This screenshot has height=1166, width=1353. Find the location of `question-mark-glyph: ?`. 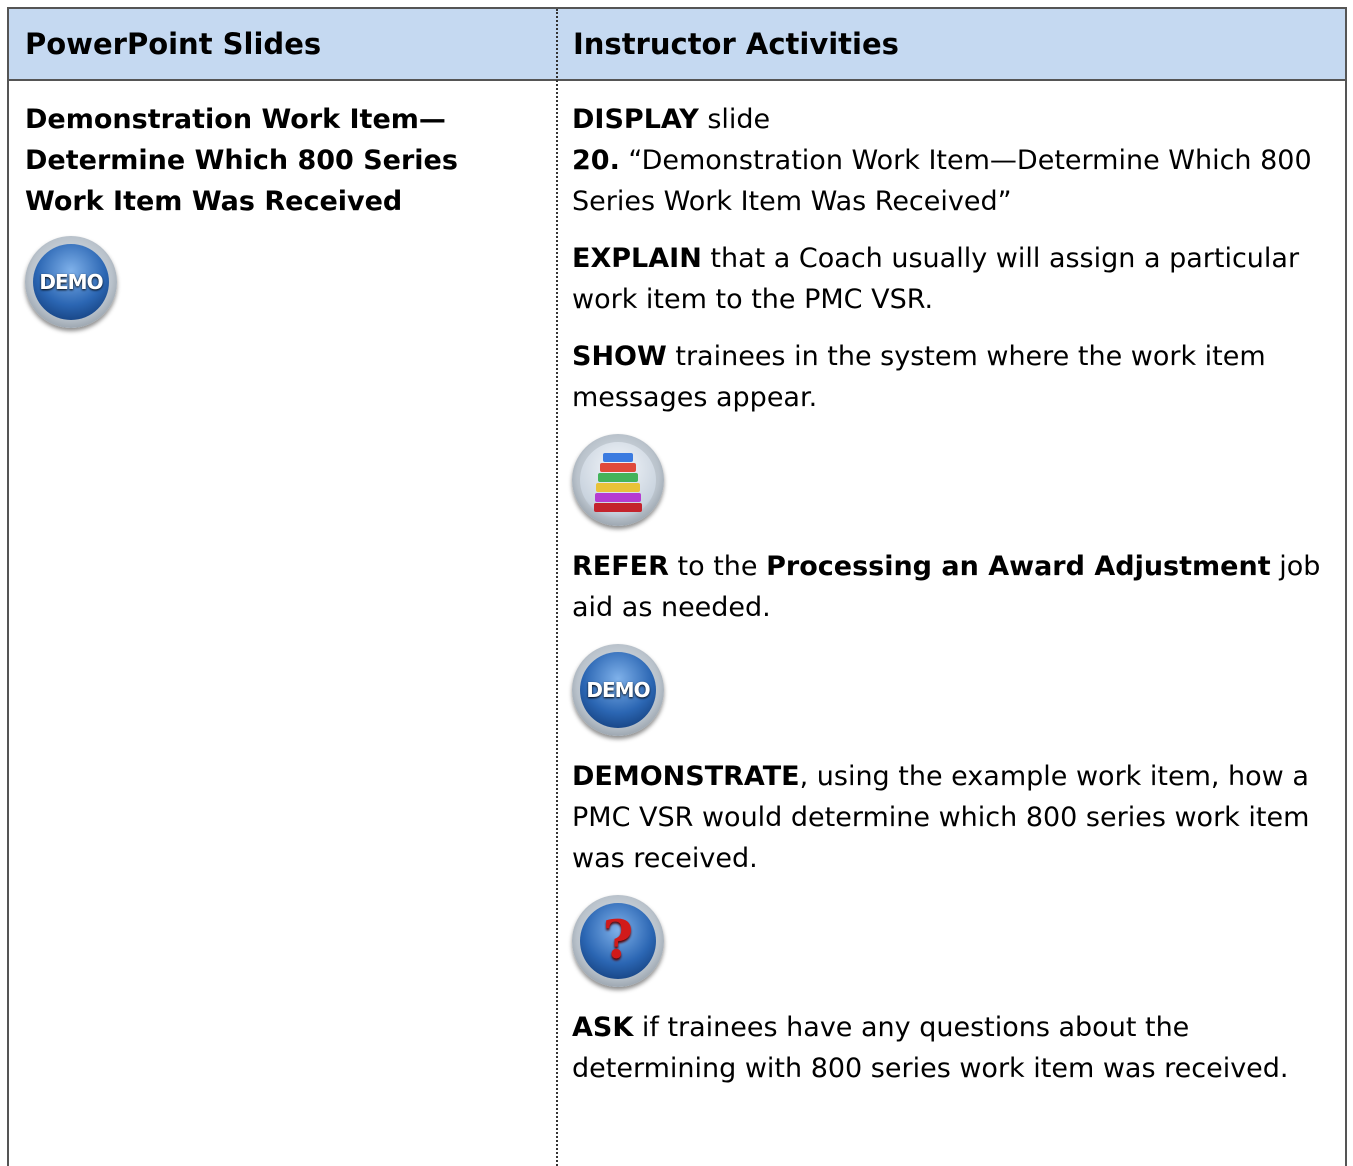

question-mark-glyph: ? is located at coordinates (618, 940).